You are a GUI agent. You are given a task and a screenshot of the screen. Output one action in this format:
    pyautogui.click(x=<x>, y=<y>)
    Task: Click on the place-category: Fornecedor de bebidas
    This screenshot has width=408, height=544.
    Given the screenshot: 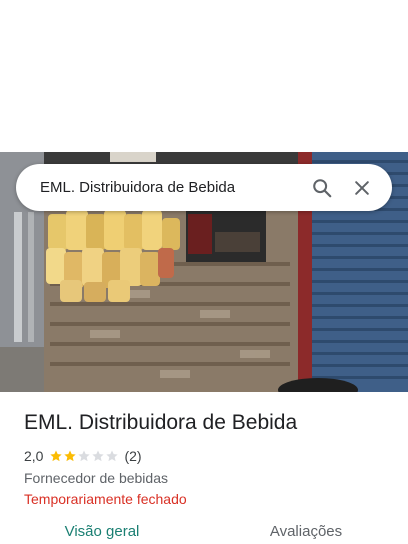 What is the action you would take?
    pyautogui.click(x=96, y=478)
    